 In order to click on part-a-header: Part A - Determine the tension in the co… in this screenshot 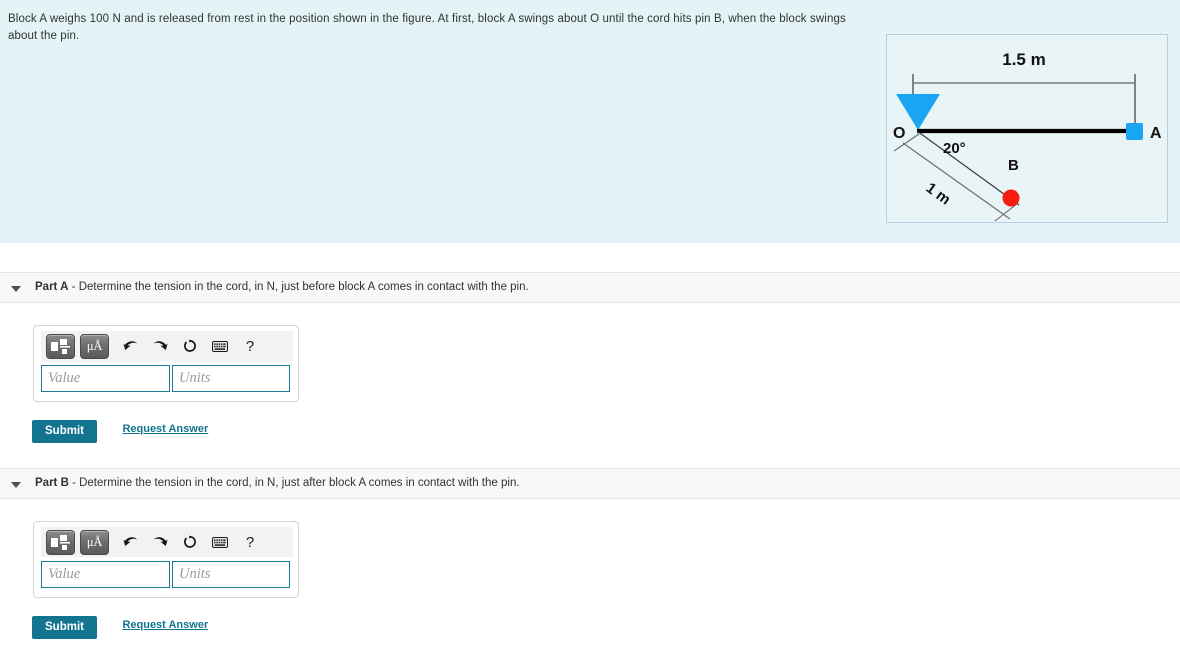, I will do `click(590, 287)`.